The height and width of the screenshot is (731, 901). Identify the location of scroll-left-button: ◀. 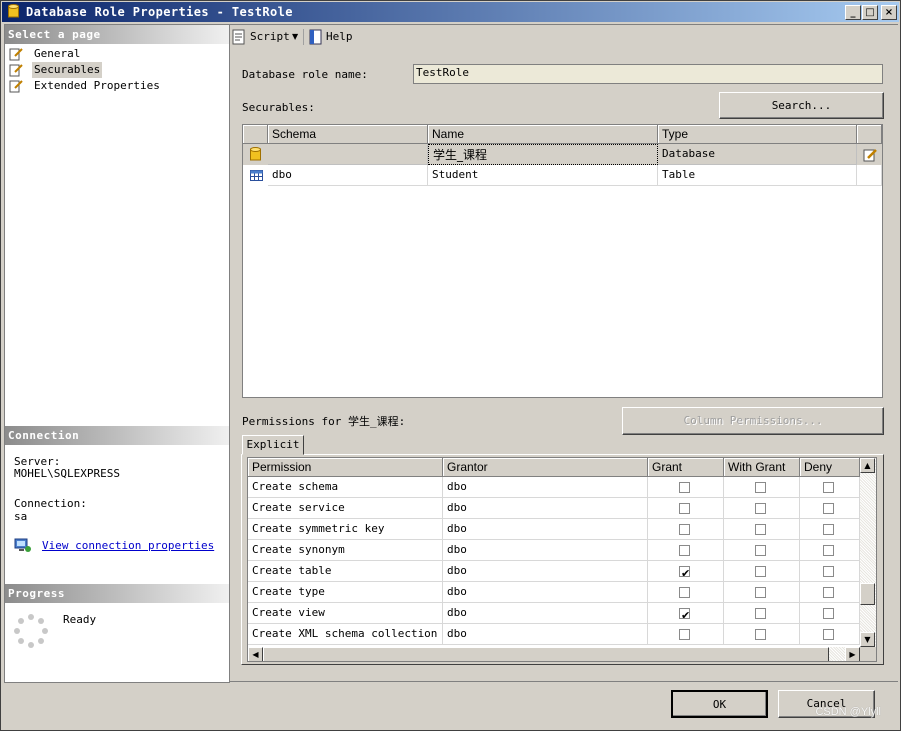
(255, 654).